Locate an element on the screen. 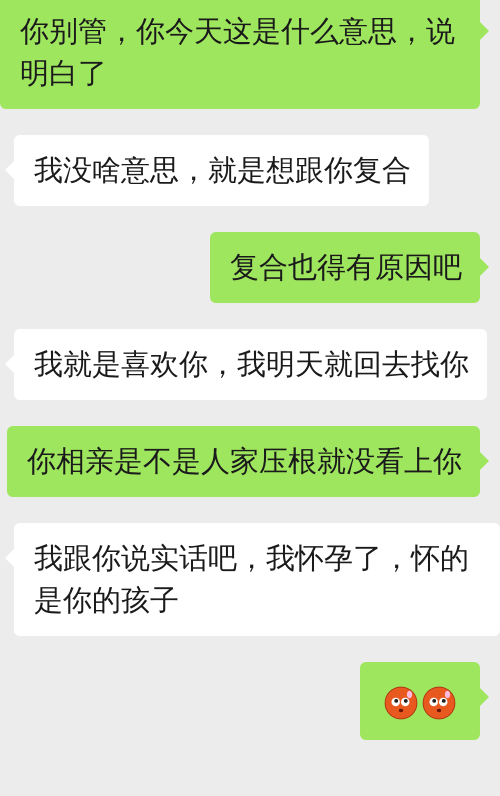 This screenshot has width=500, height=796. message-bubble: 你相亲是不是人家压根就没看上你 is located at coordinates (243, 461).